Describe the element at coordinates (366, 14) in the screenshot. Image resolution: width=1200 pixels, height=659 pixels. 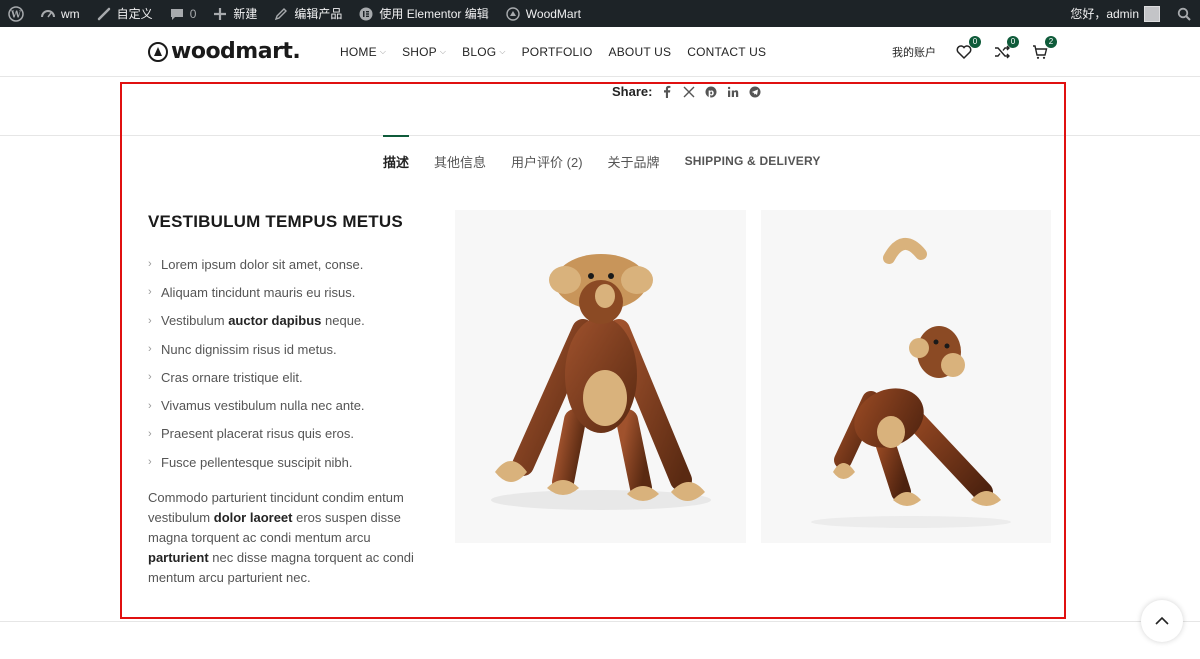
I see `elementor-icon` at that location.